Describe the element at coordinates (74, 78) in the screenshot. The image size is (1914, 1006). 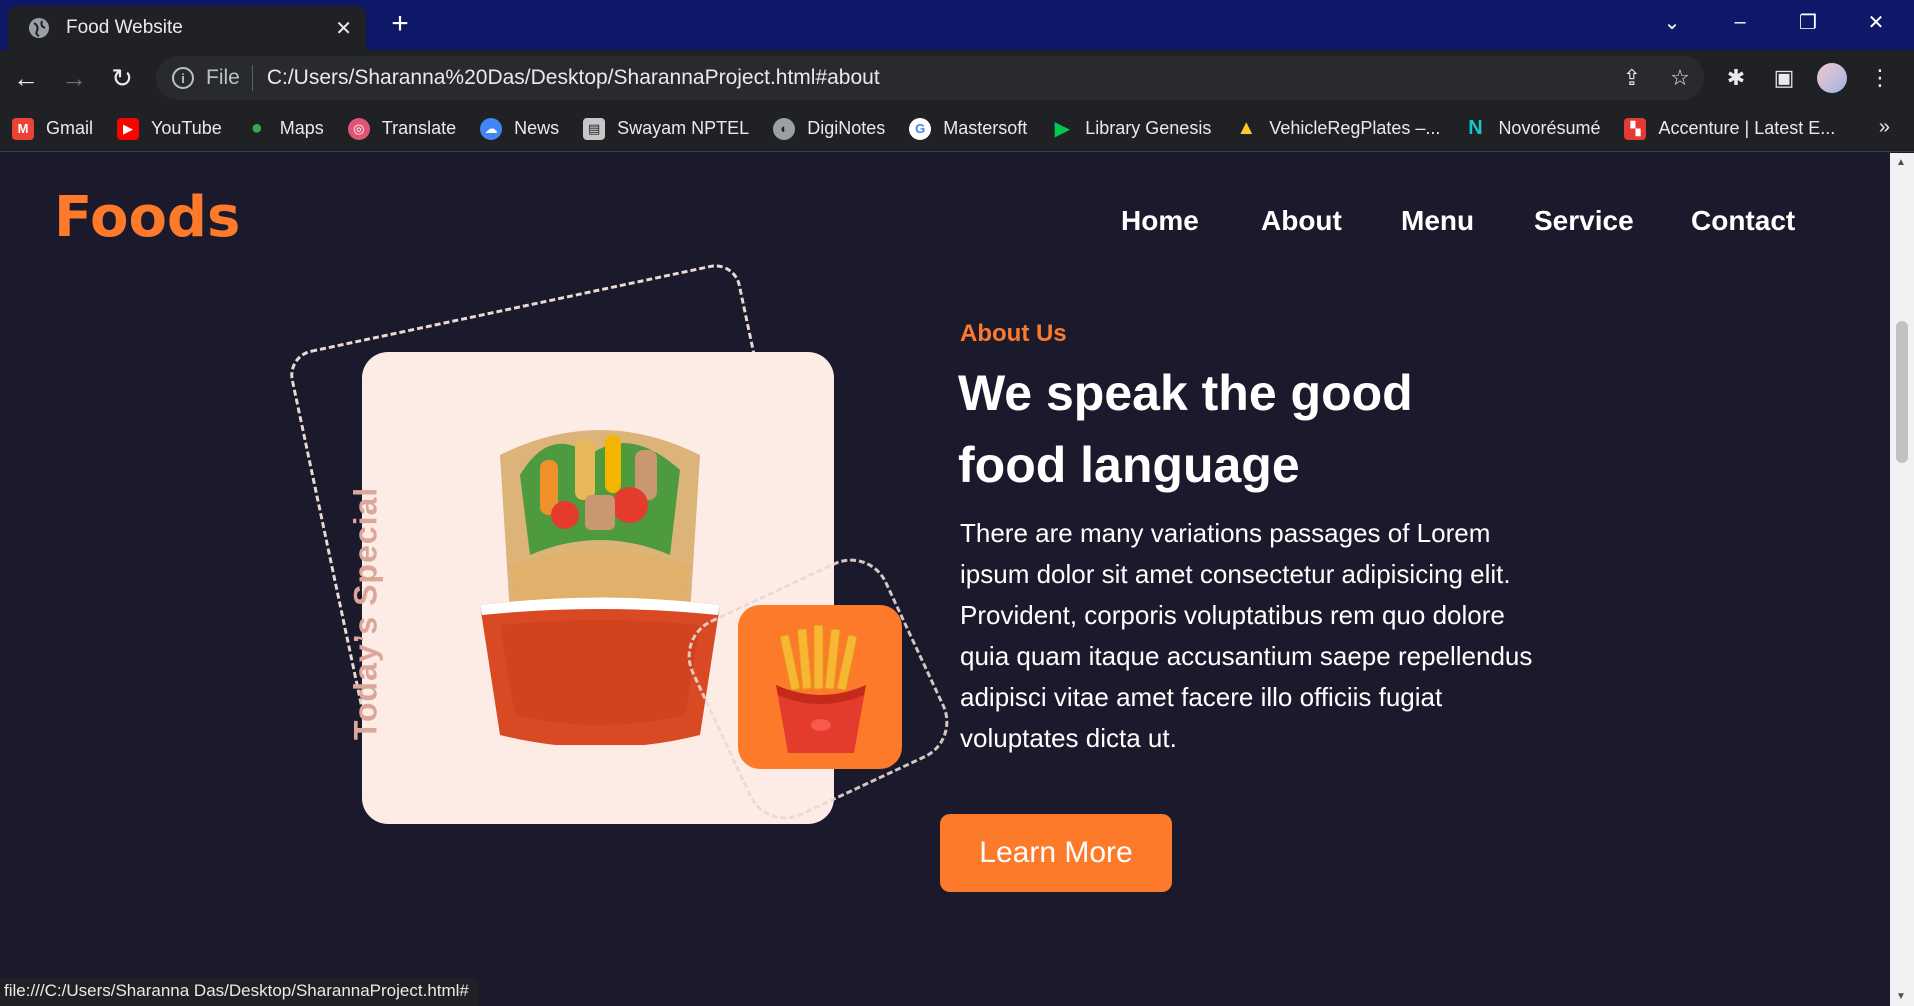
I see `forward-icon: →` at that location.